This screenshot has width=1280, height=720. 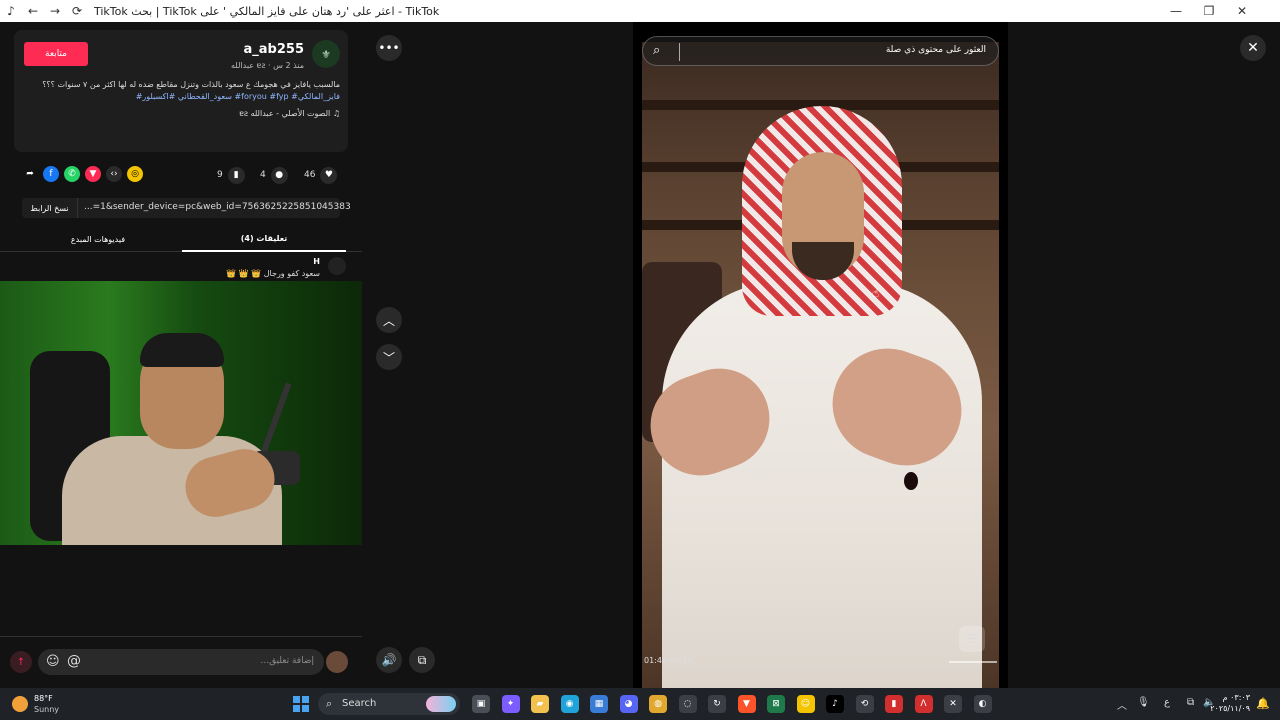 What do you see at coordinates (1263, 703) in the screenshot?
I see `notification-icon: 🔔` at bounding box center [1263, 703].